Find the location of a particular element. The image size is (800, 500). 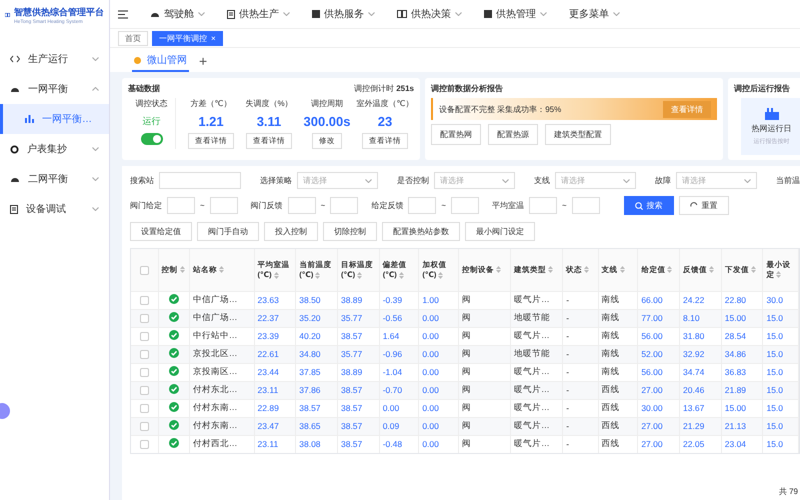

table-cell: 地暖节能 is located at coordinates (536, 354).